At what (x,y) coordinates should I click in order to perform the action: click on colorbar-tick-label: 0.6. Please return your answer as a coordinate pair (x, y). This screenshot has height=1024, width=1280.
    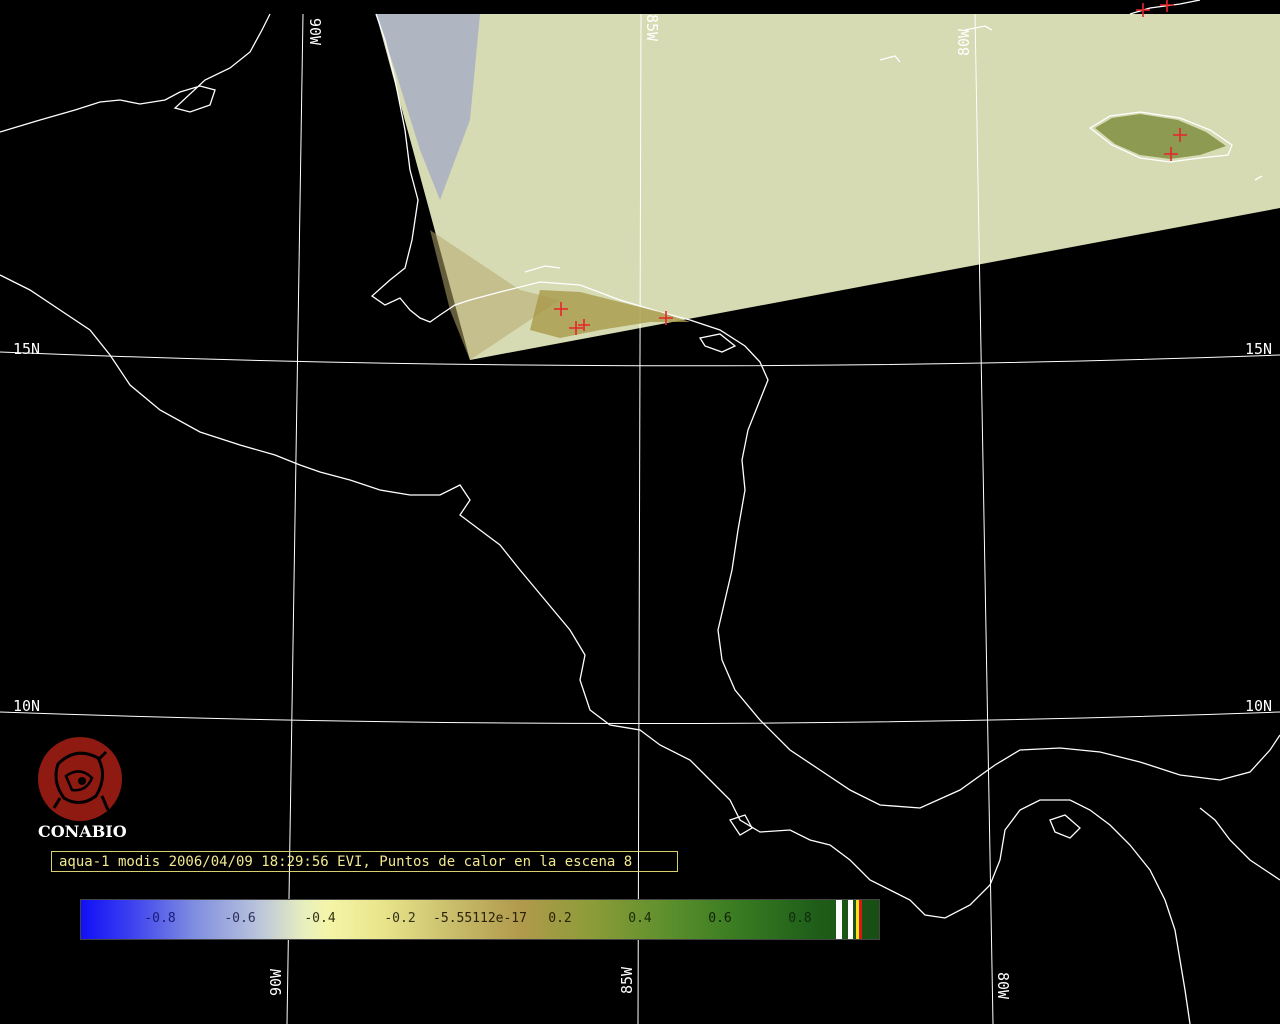
    Looking at the image, I should click on (720, 918).